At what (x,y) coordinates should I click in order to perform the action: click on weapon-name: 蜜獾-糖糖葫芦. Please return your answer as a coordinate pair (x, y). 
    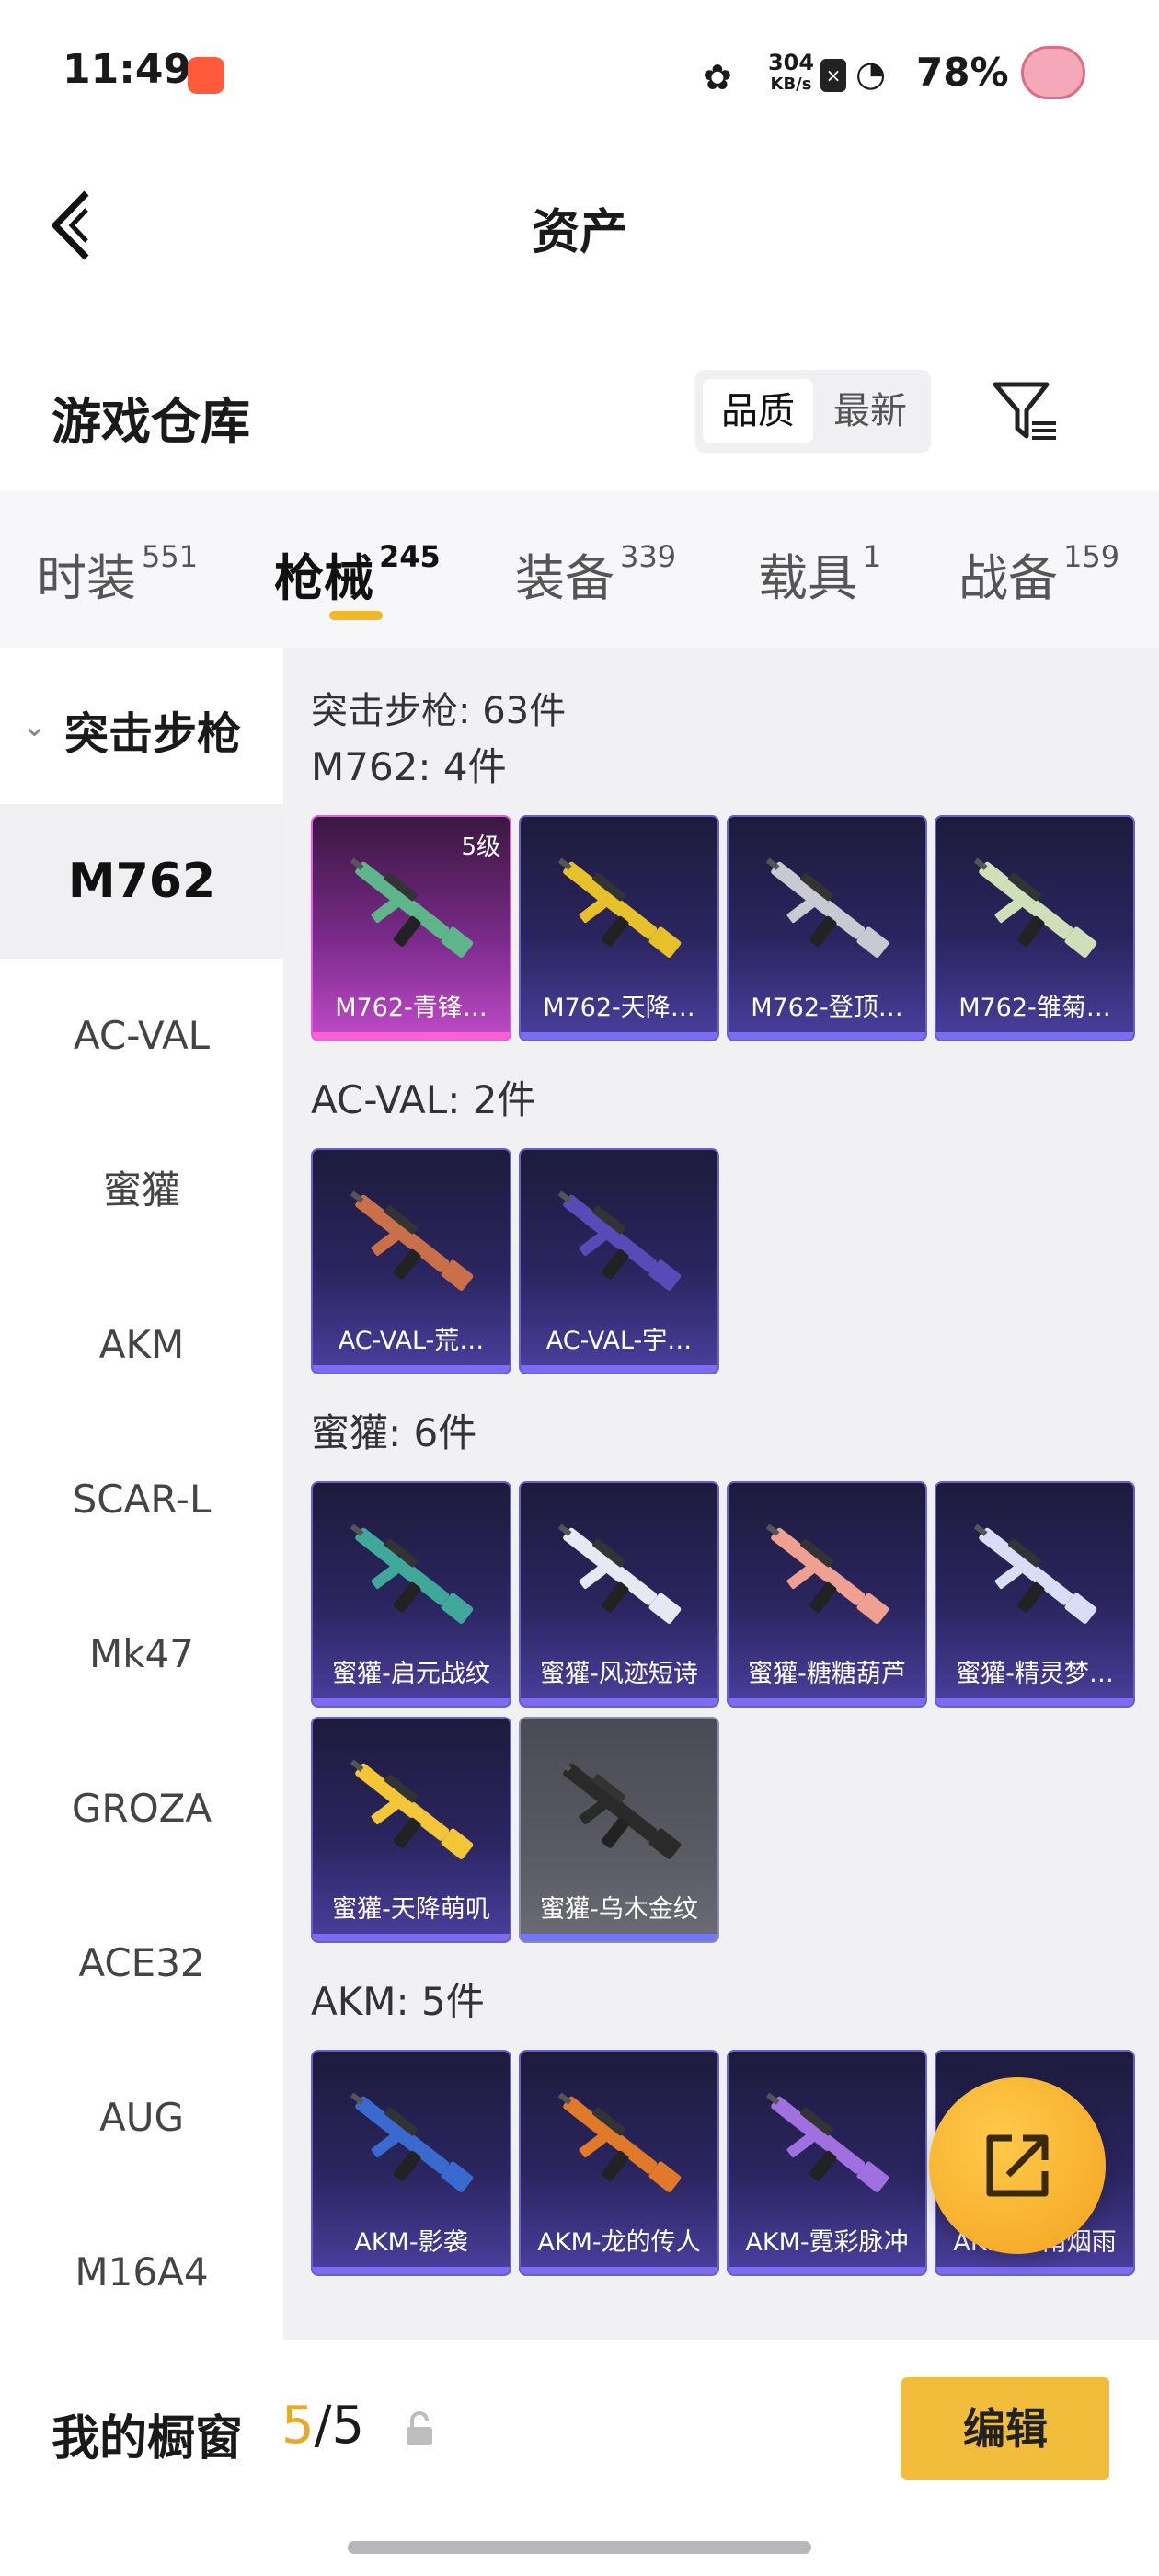
    Looking at the image, I should click on (827, 1674).